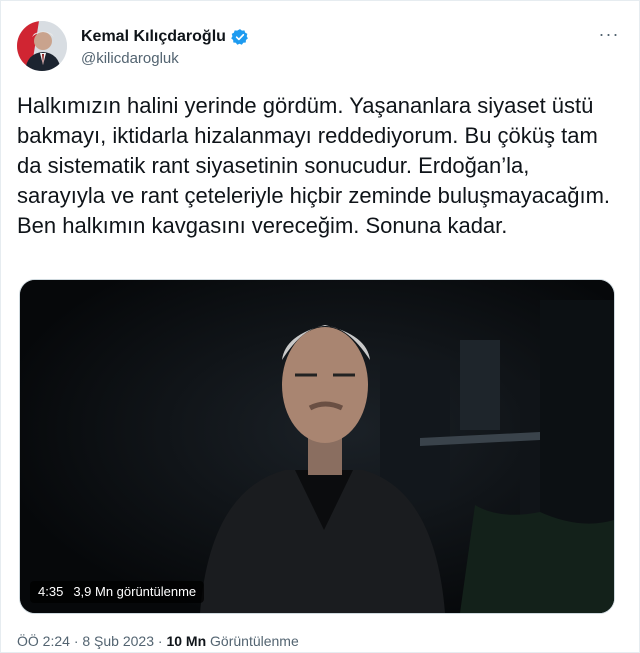  Describe the element at coordinates (609, 37) in the screenshot. I see `more-options-icon: ···` at that location.